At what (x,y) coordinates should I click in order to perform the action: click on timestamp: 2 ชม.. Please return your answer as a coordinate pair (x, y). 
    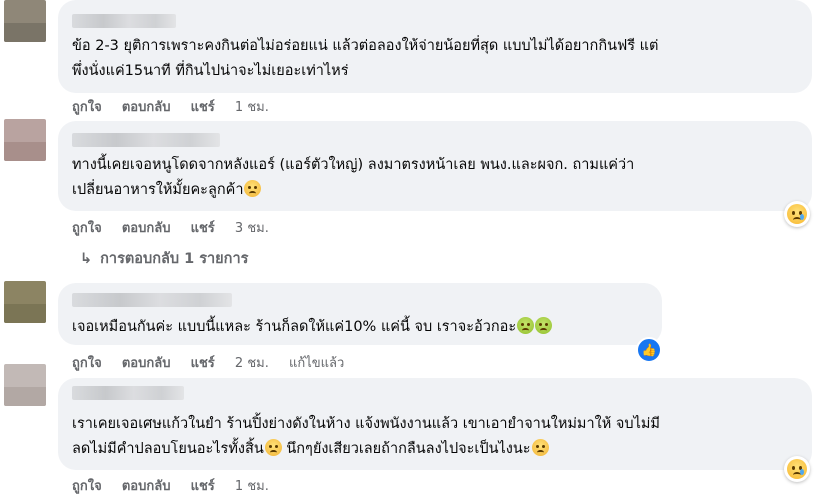
    Looking at the image, I should click on (252, 363).